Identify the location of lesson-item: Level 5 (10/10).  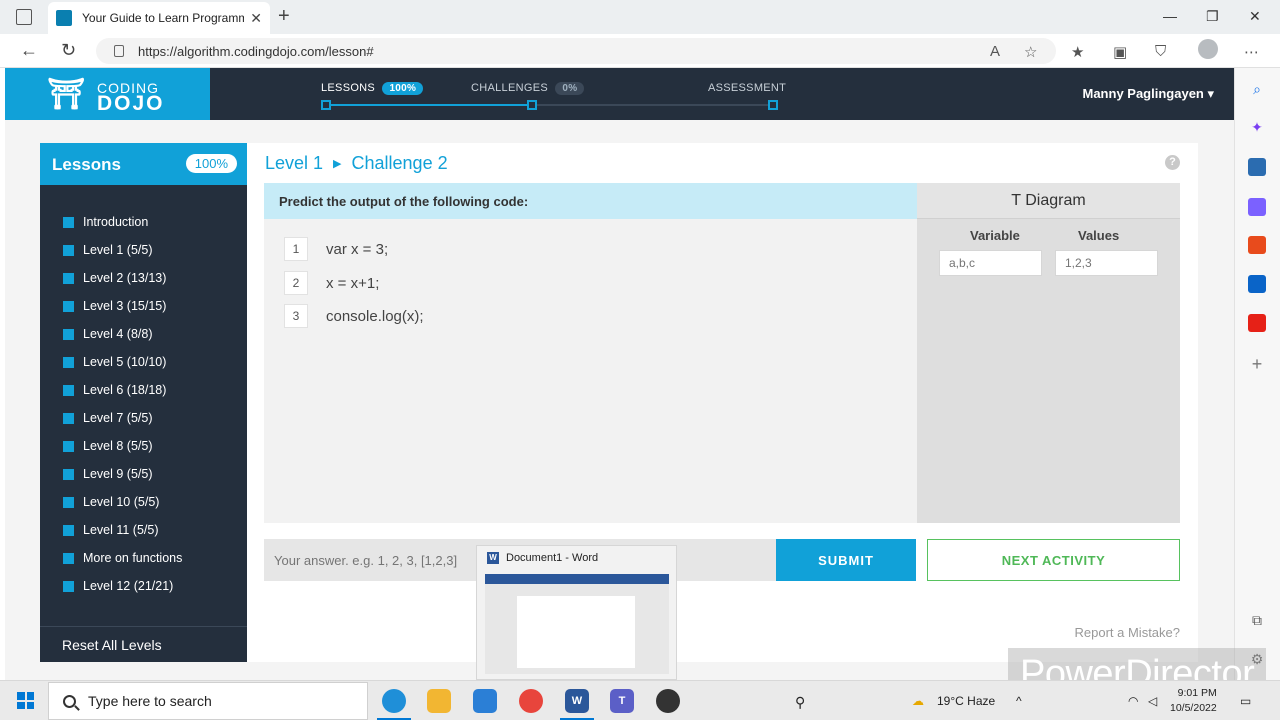
(143, 362).